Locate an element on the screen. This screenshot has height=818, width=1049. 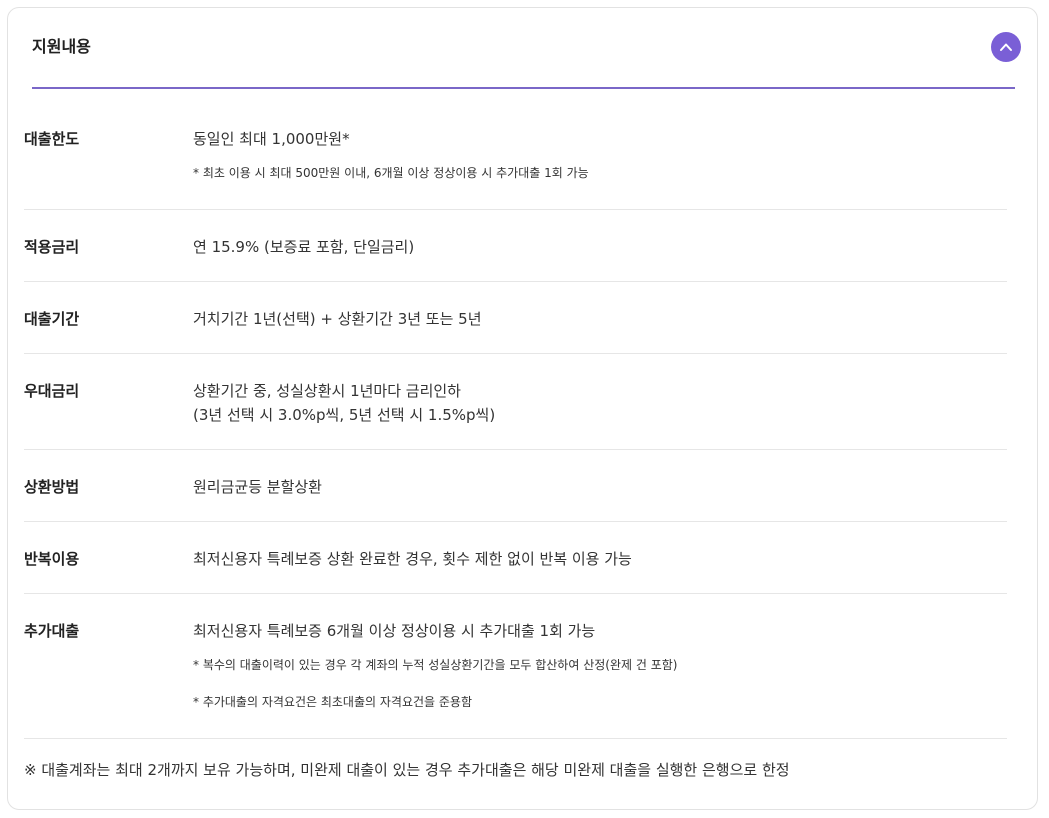
row-text: 최저신용자 특례보증 상환 완료한 경우, 횟수 제한 없이 반복 이용 가능 is located at coordinates (412, 559).